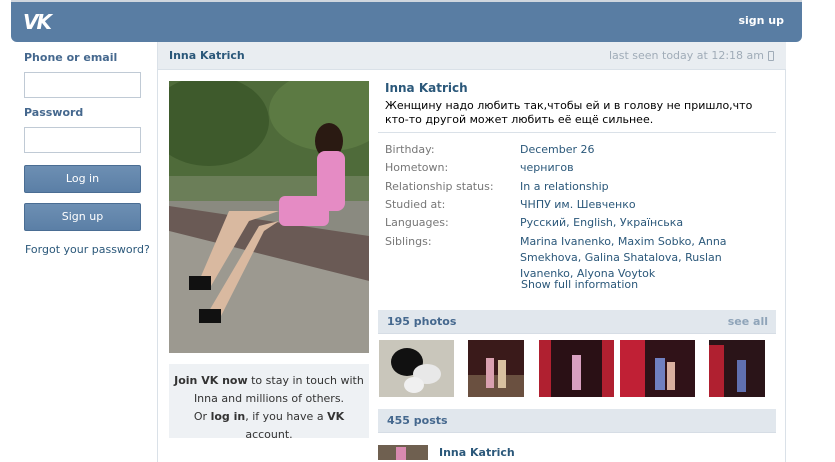 The width and height of the screenshot is (835, 462). I want to click on join-mid: , if you have a, so click(286, 416).